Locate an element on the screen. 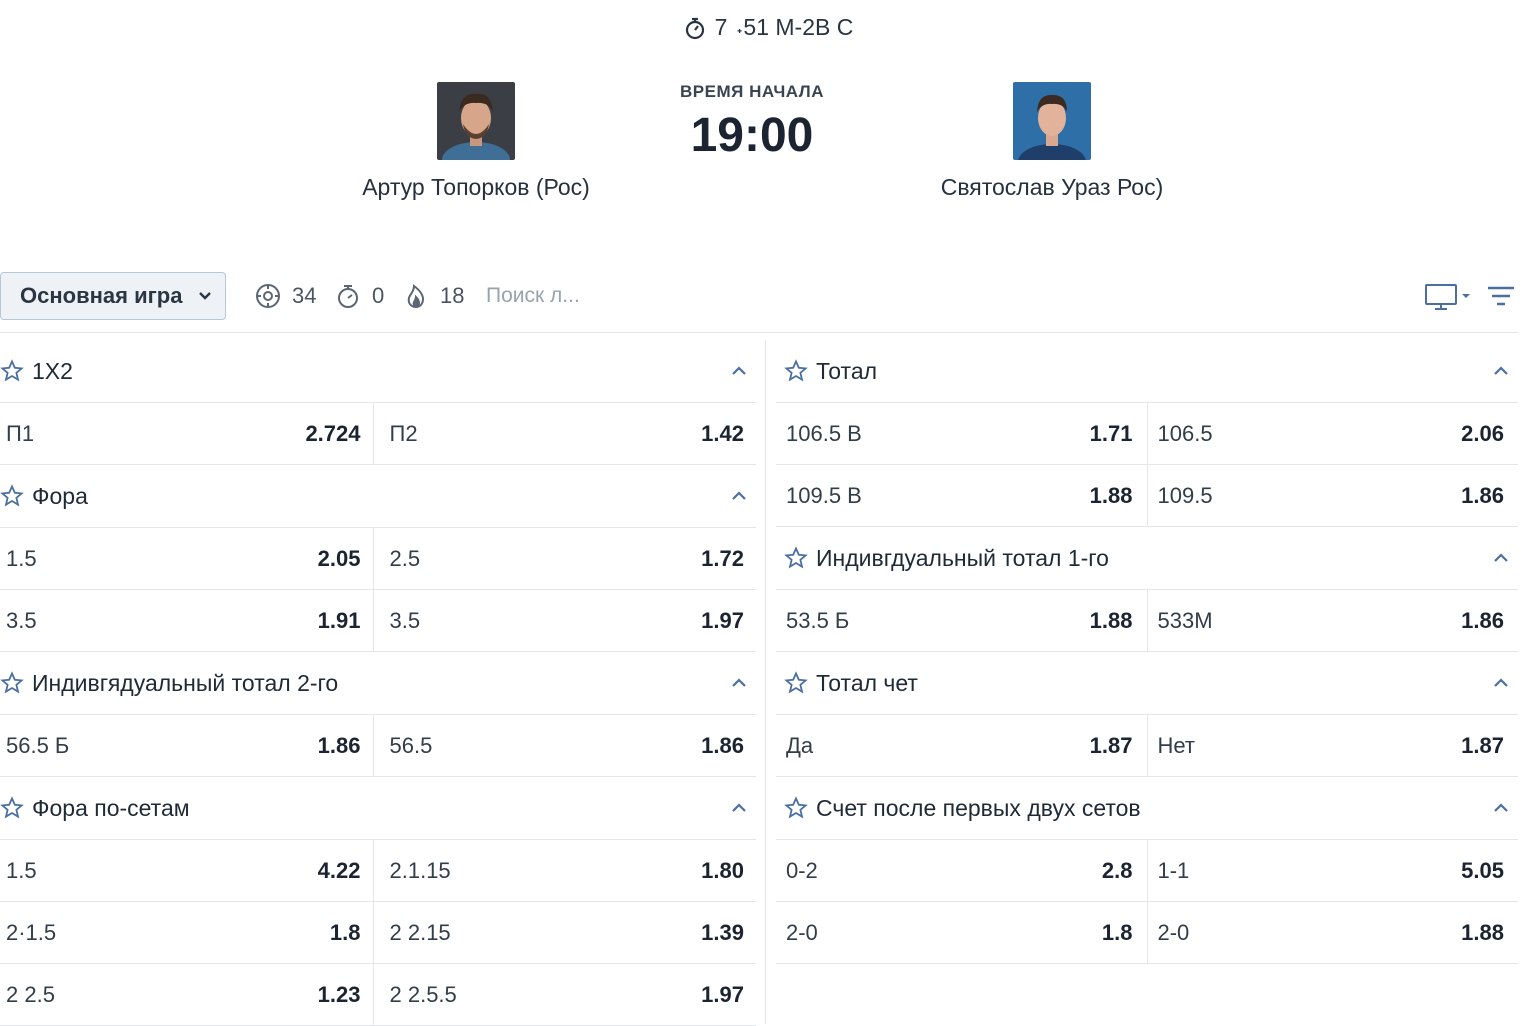 This screenshot has width=1536, height=1026. odds-row: 3.5 1.91 3.5 1.97 is located at coordinates (378, 621).